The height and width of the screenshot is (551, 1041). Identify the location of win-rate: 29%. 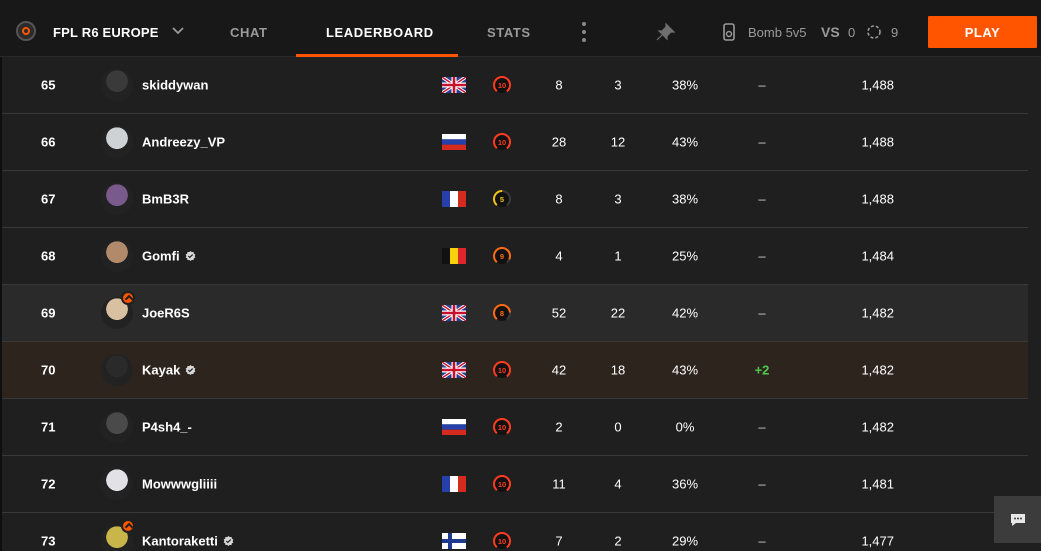
(685, 541).